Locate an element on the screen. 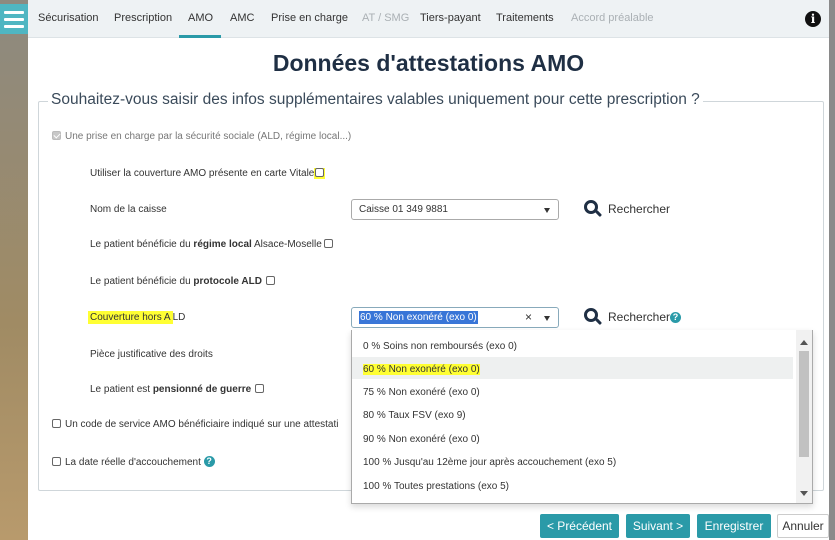 This screenshot has height=540, width=835. precedent-button: < Précédent is located at coordinates (579, 526).